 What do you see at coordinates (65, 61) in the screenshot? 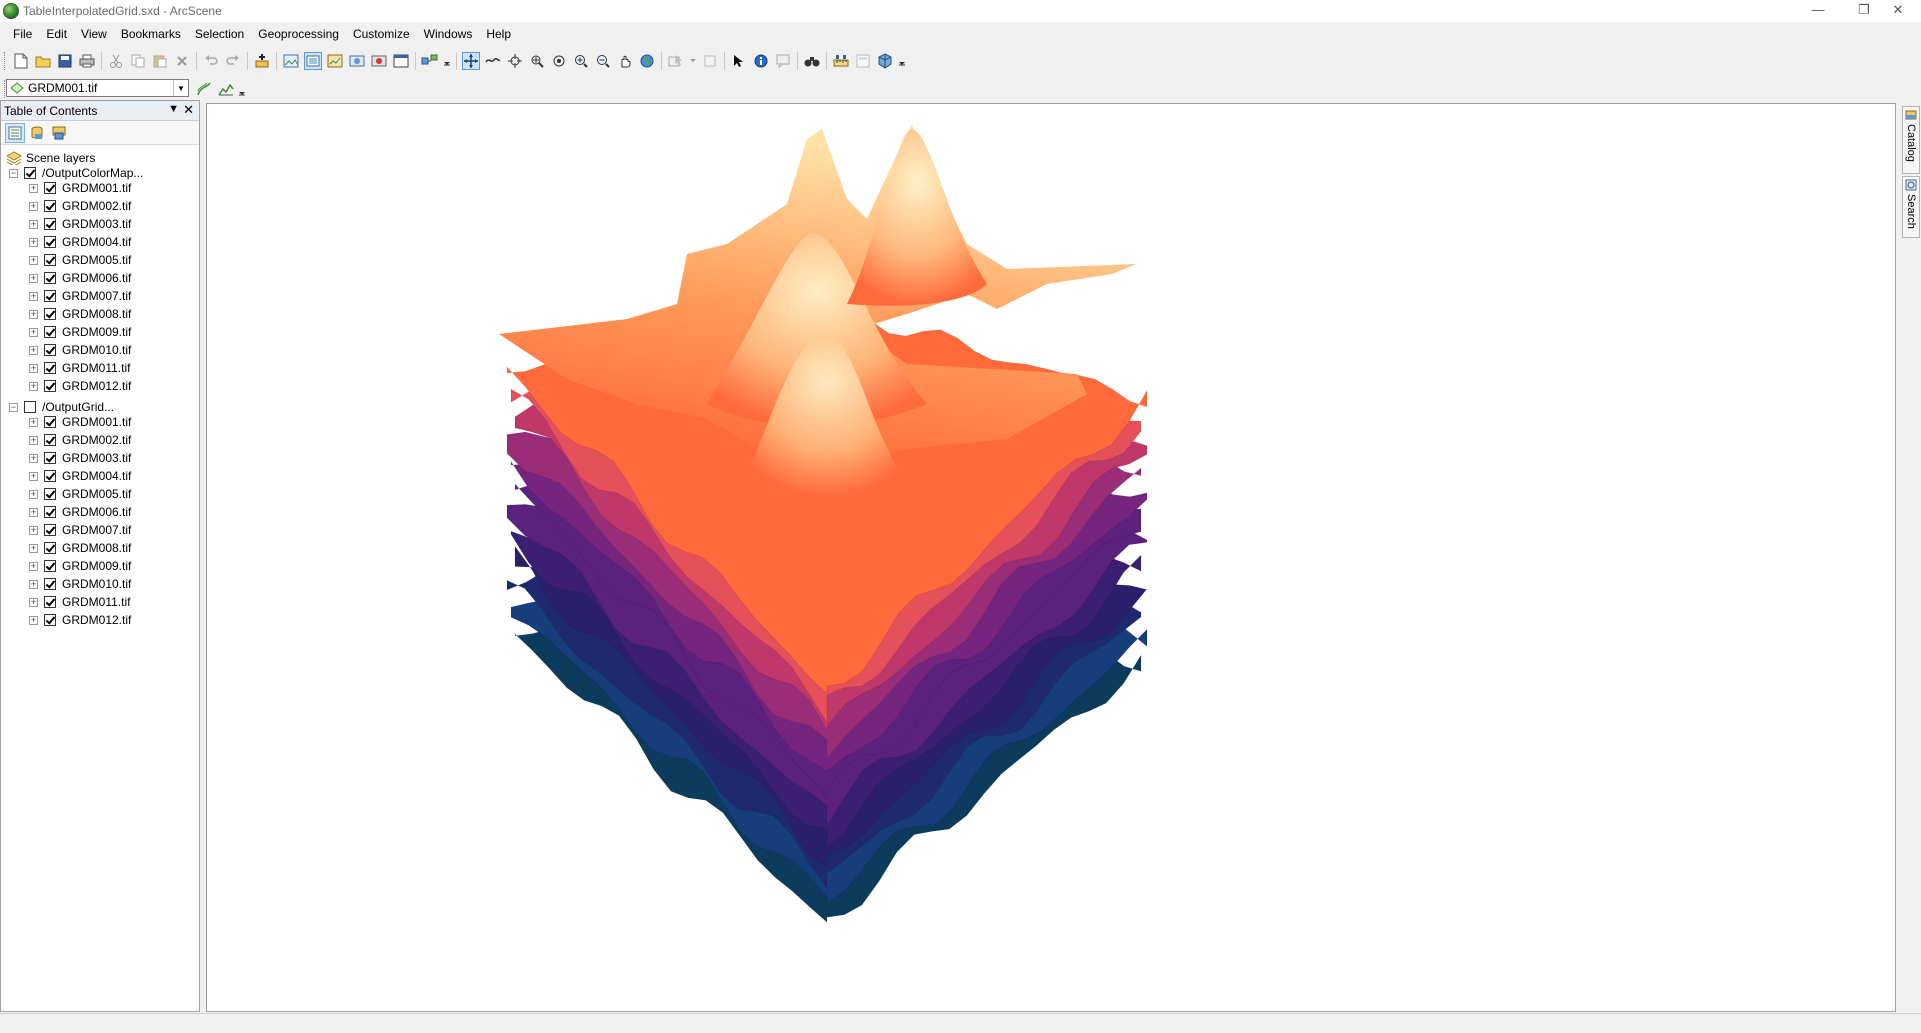
I see `save-icon` at bounding box center [65, 61].